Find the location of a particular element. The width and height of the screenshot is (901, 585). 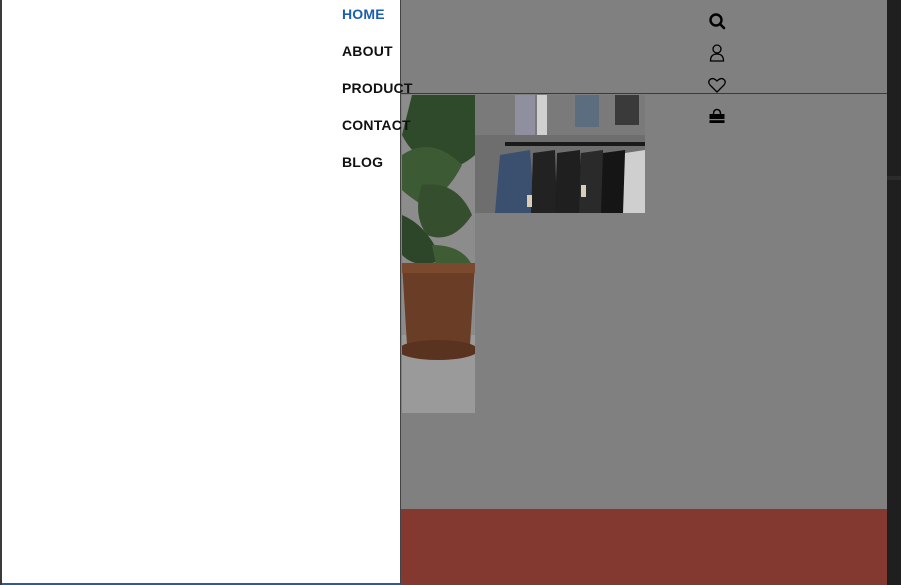

panel-edge is located at coordinates (1, 292).